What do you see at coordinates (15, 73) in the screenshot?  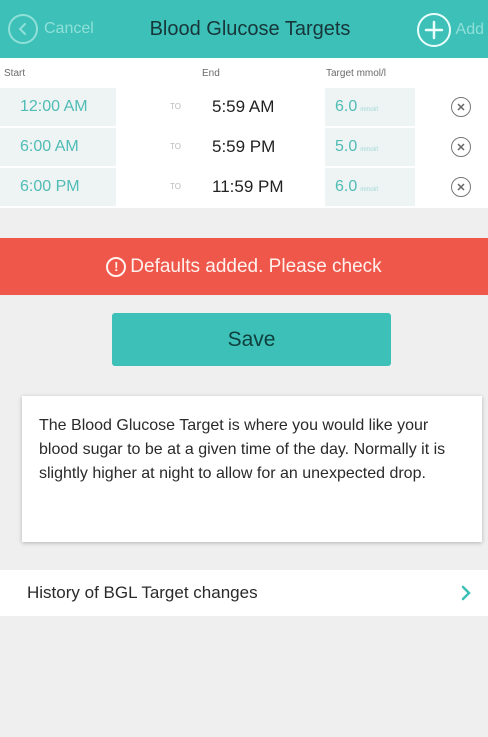 I see `column-header-start: Start` at bounding box center [15, 73].